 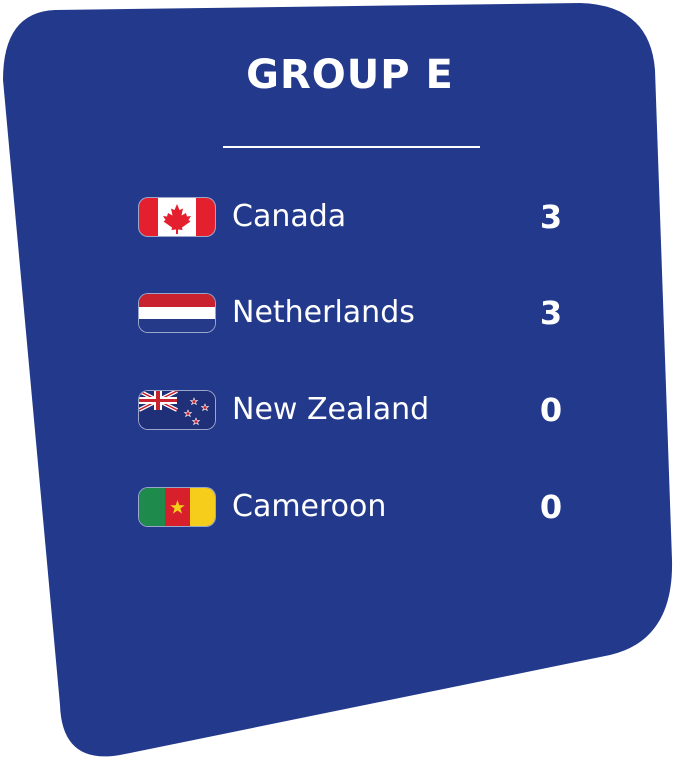 I want to click on netherlands-flag-icon, so click(x=177, y=313).